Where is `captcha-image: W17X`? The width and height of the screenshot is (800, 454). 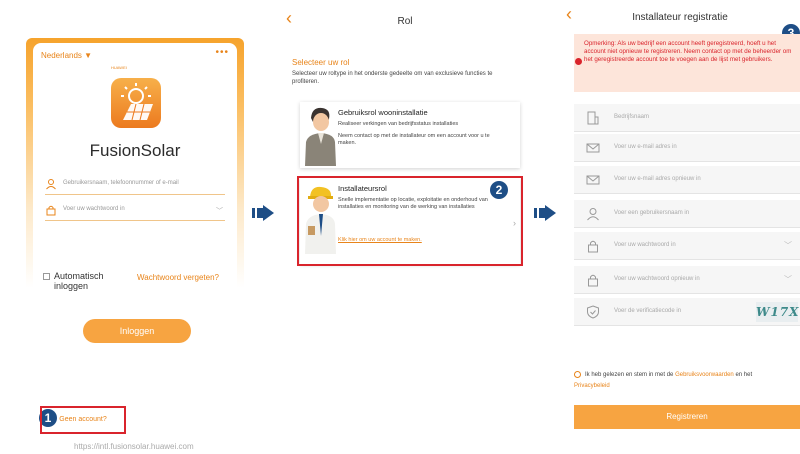 captcha-image: W17X is located at coordinates (777, 312).